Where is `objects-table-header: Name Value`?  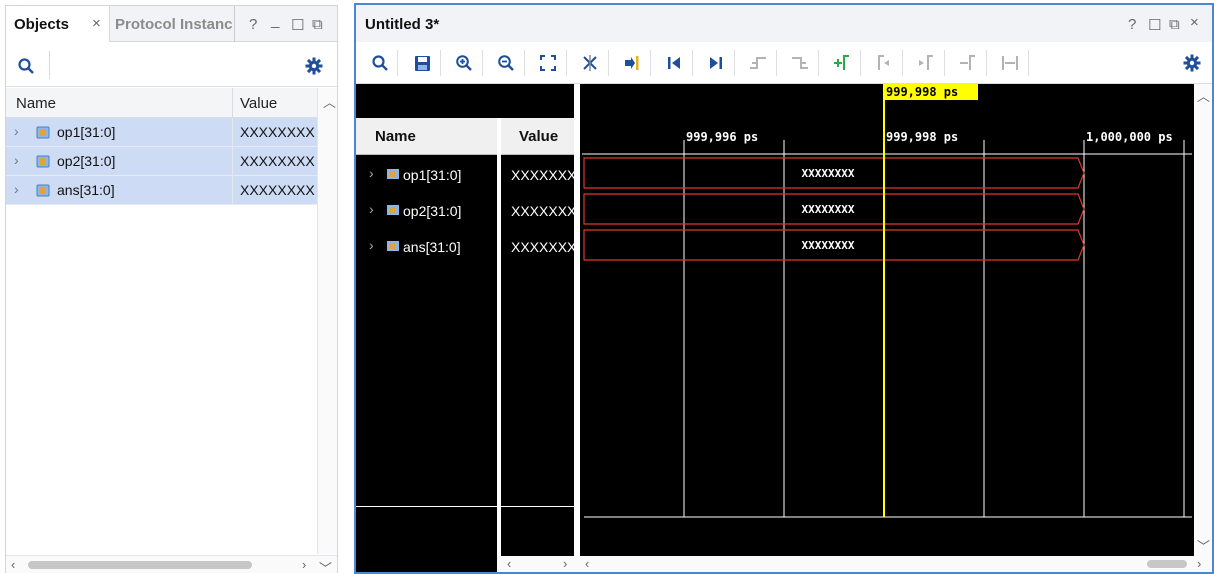 objects-table-header: Name Value is located at coordinates (161, 103).